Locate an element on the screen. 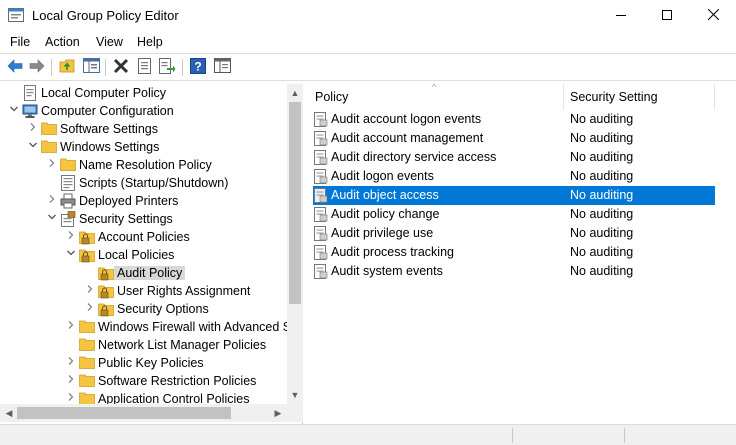 The width and height of the screenshot is (736, 445). policy-row: Audit account management No auditing is located at coordinates (514, 138).